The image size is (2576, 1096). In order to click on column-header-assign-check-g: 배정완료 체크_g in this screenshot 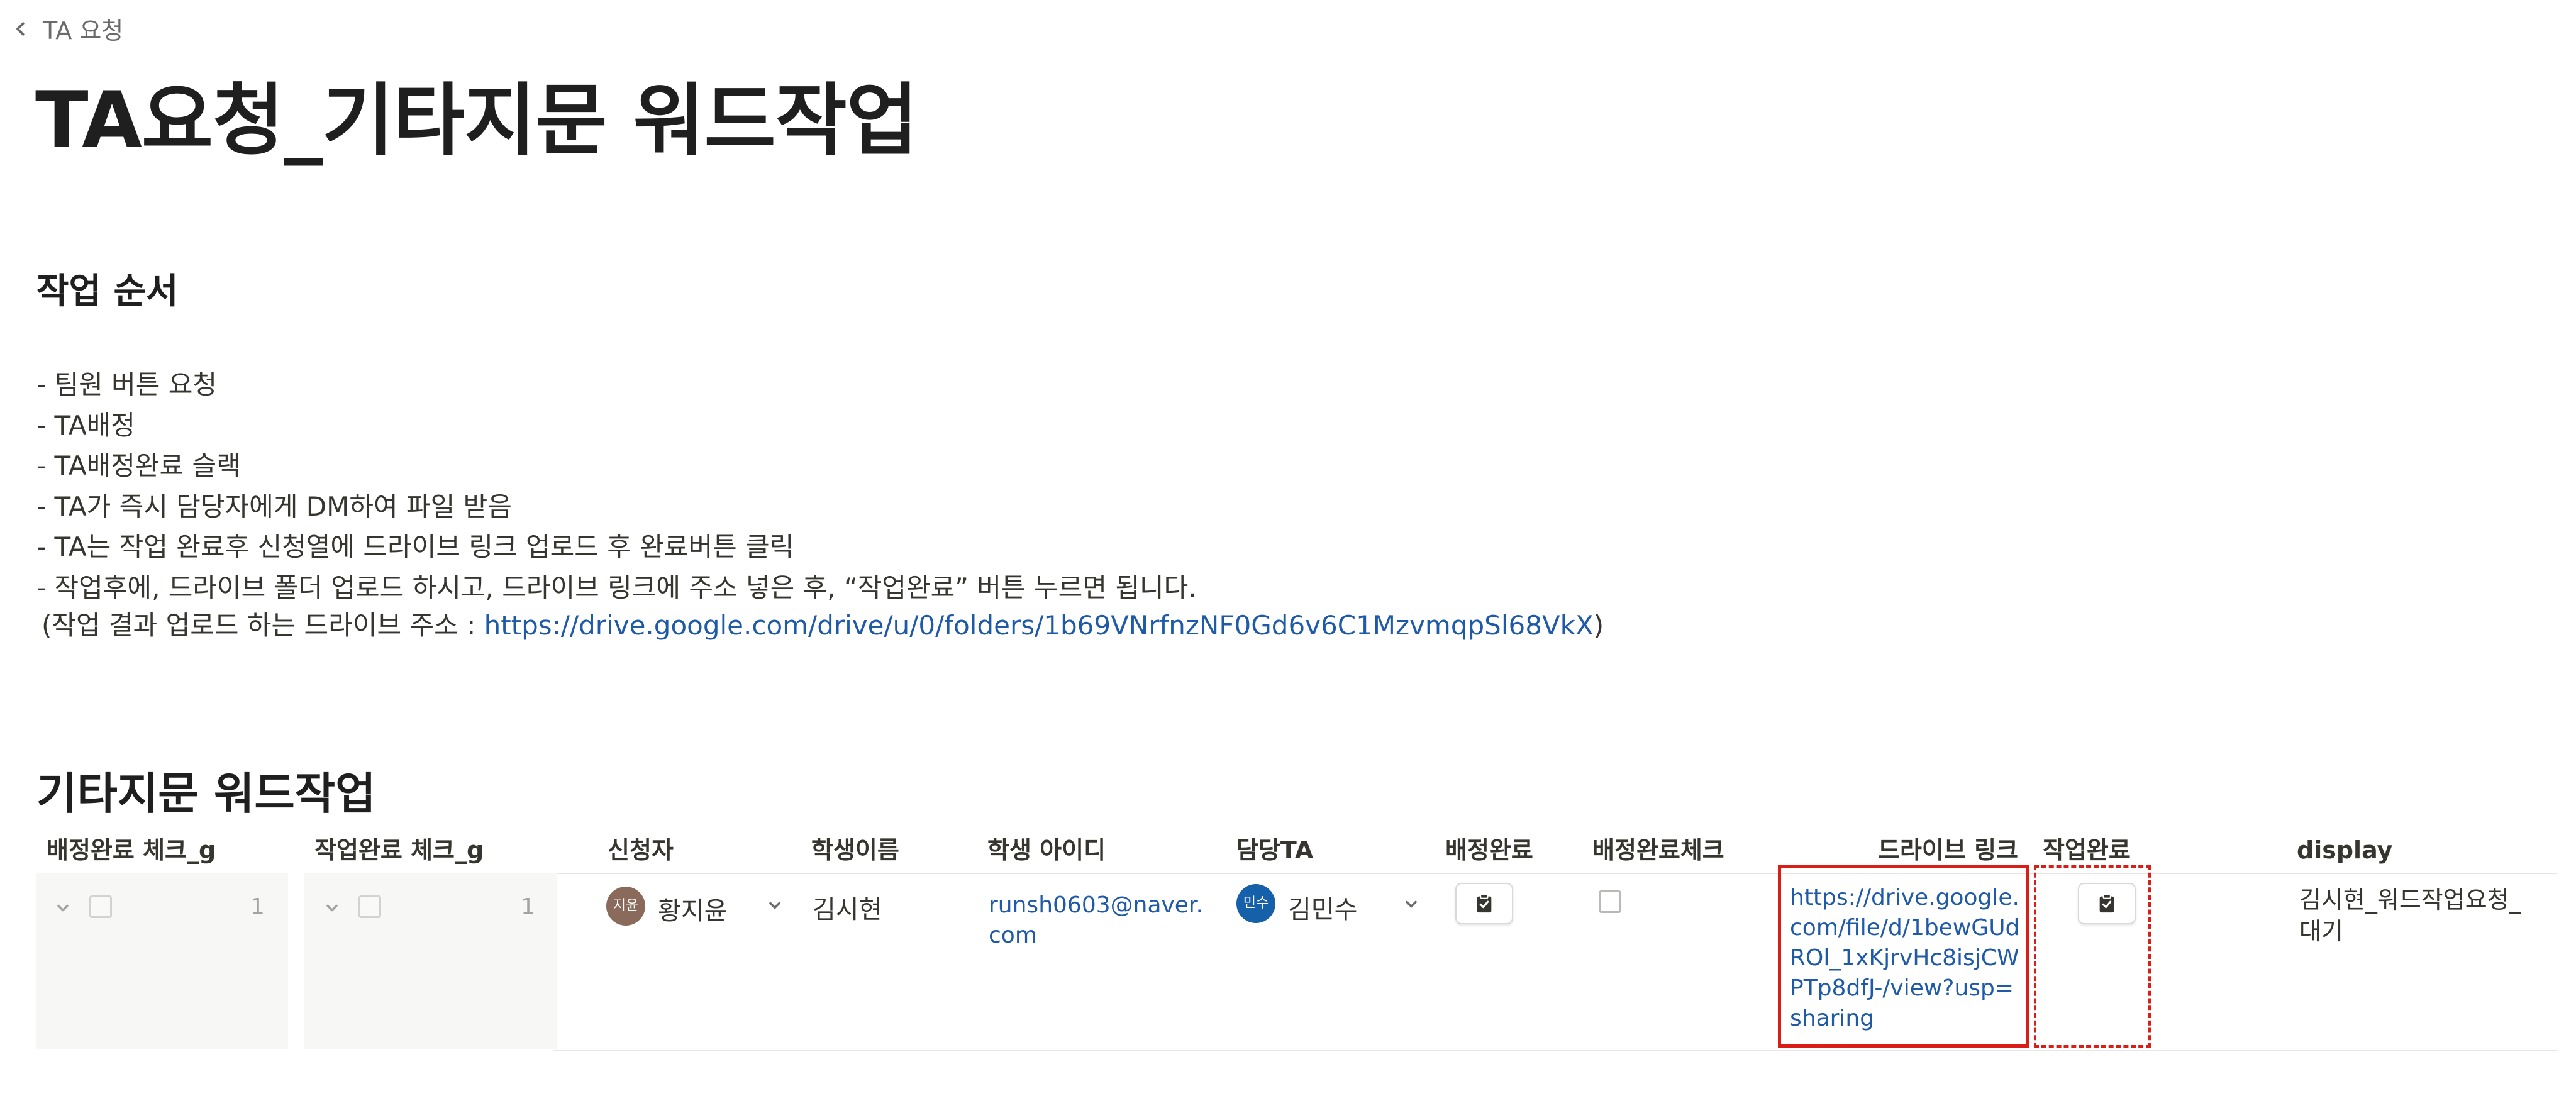, I will do `click(131, 850)`.